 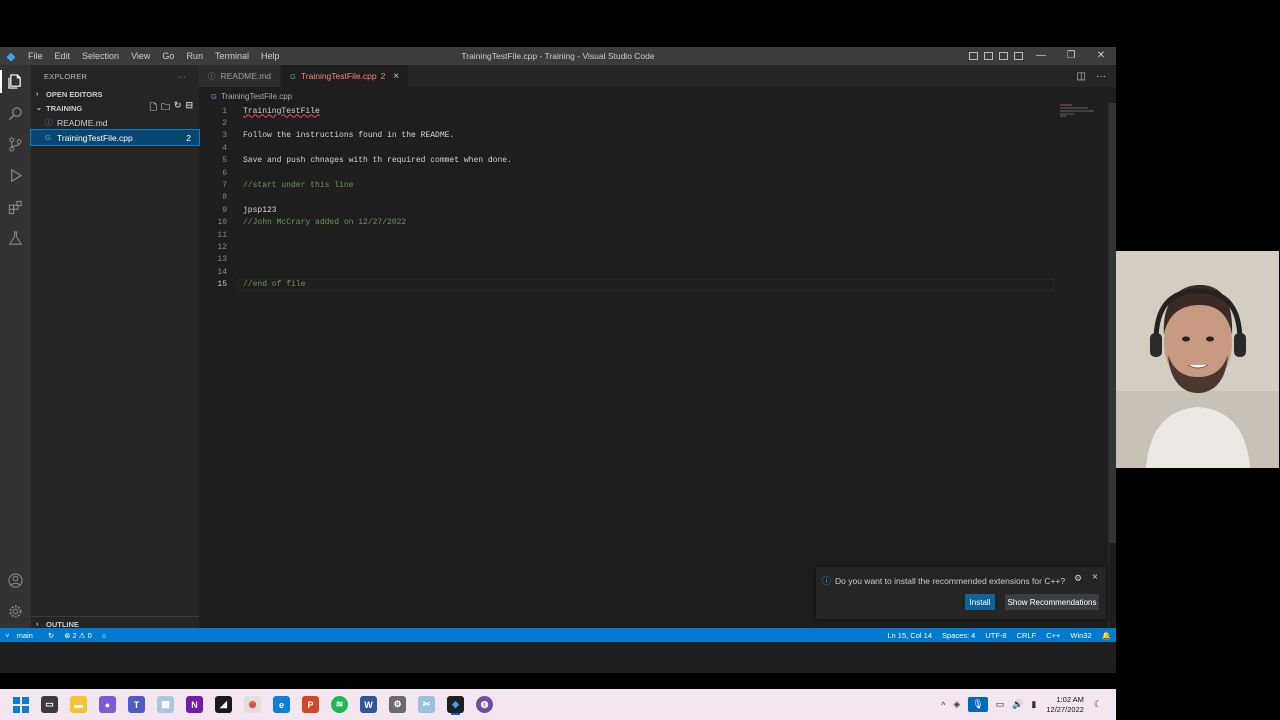 I want to click on terminal-app-icon: ◢, so click(x=223, y=704).